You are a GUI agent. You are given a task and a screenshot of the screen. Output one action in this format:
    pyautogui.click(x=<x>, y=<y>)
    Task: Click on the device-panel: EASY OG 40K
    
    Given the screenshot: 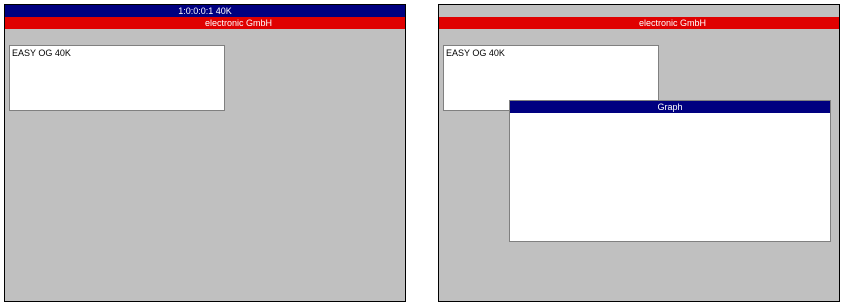 What is the action you would take?
    pyautogui.click(x=117, y=78)
    